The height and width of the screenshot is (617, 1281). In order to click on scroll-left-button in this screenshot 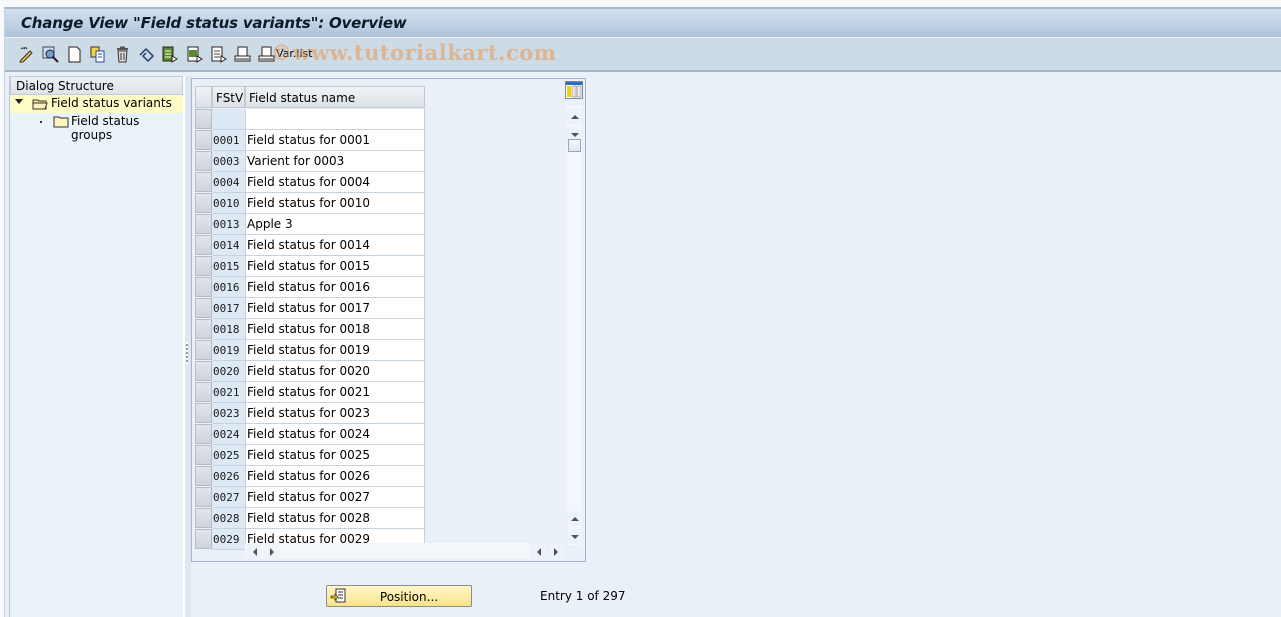, I will do `click(254, 551)`.